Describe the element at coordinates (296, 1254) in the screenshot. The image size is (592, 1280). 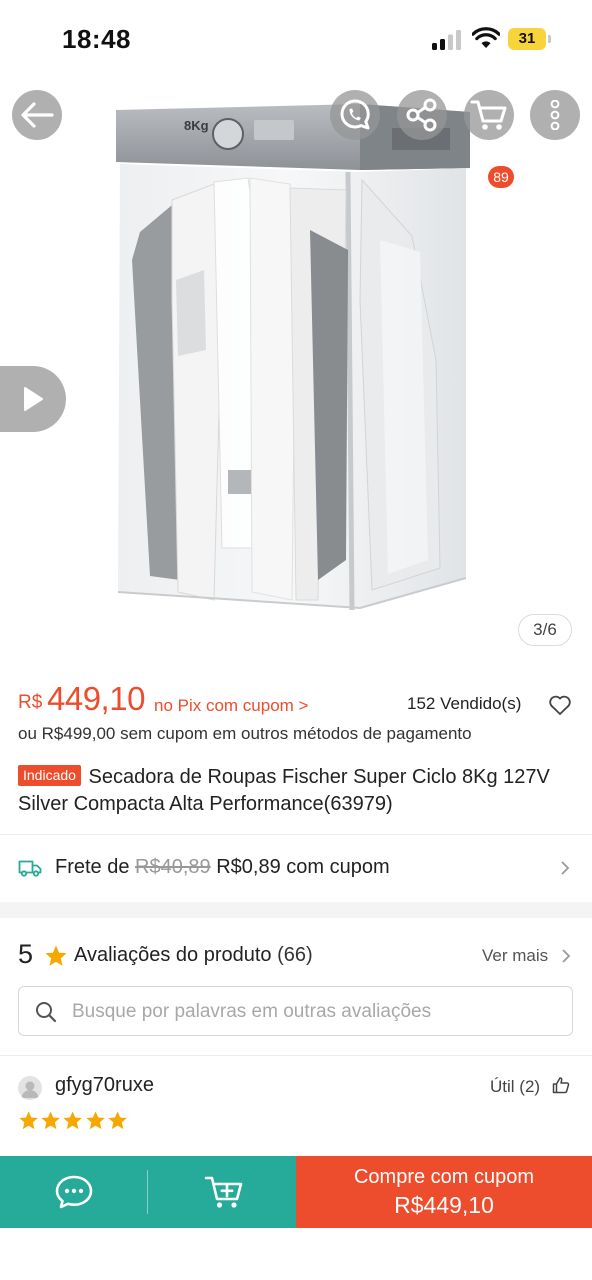
I see `home-indicator-area` at that location.